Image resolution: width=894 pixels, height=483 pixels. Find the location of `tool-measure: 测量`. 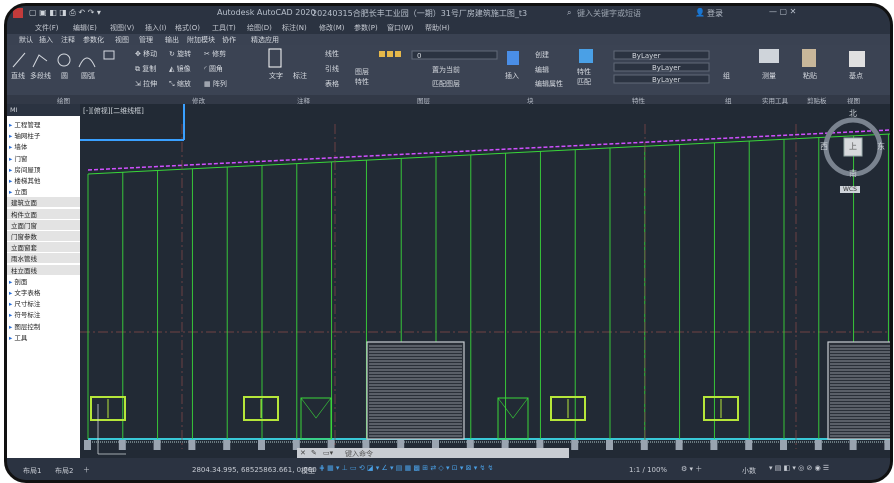

tool-measure: 测量 is located at coordinates (769, 76).